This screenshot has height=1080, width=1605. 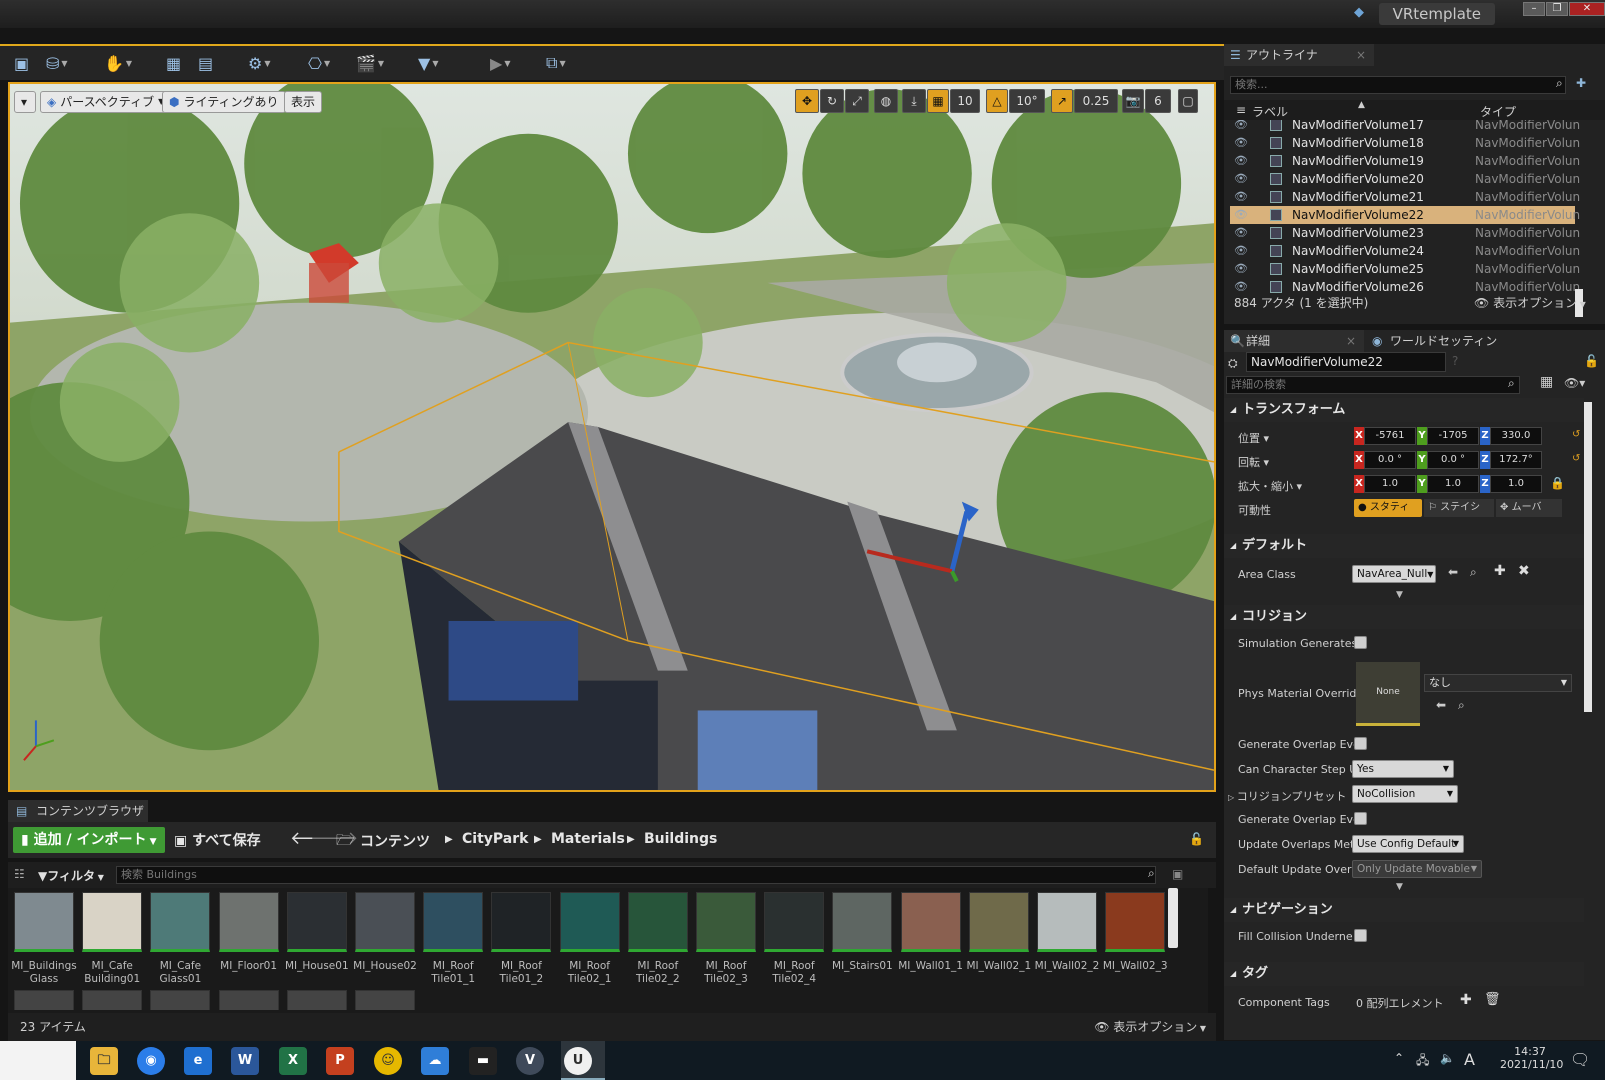 I want to click on content-browser-tab: ▤ コンテンツブラウザ, so click(x=78, y=811).